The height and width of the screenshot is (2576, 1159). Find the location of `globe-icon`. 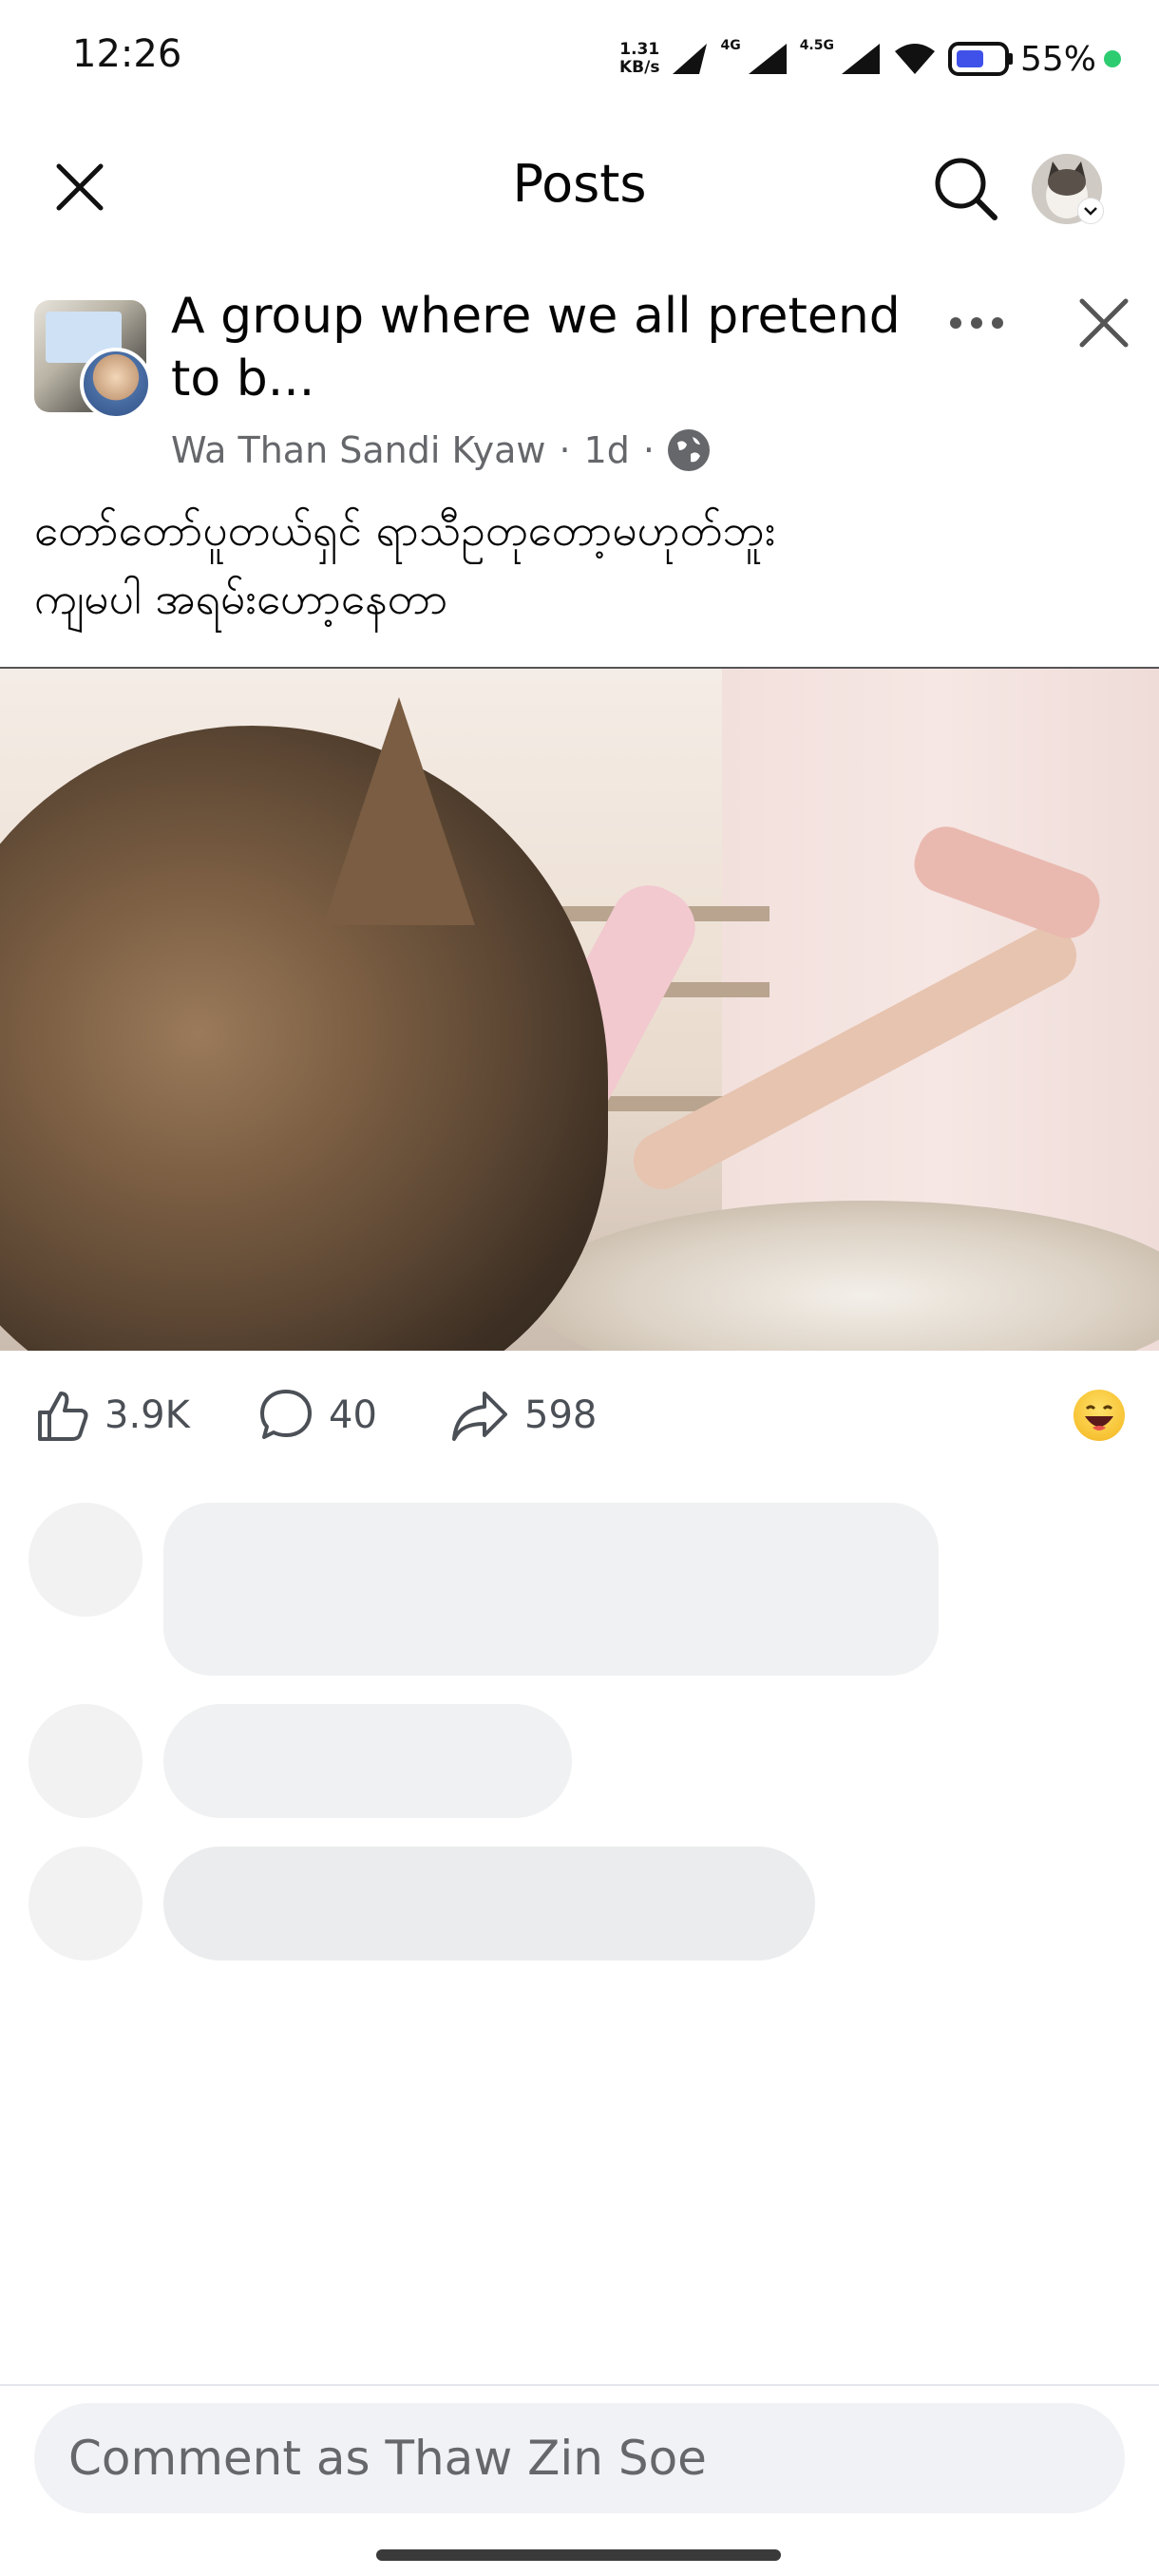

globe-icon is located at coordinates (689, 450).